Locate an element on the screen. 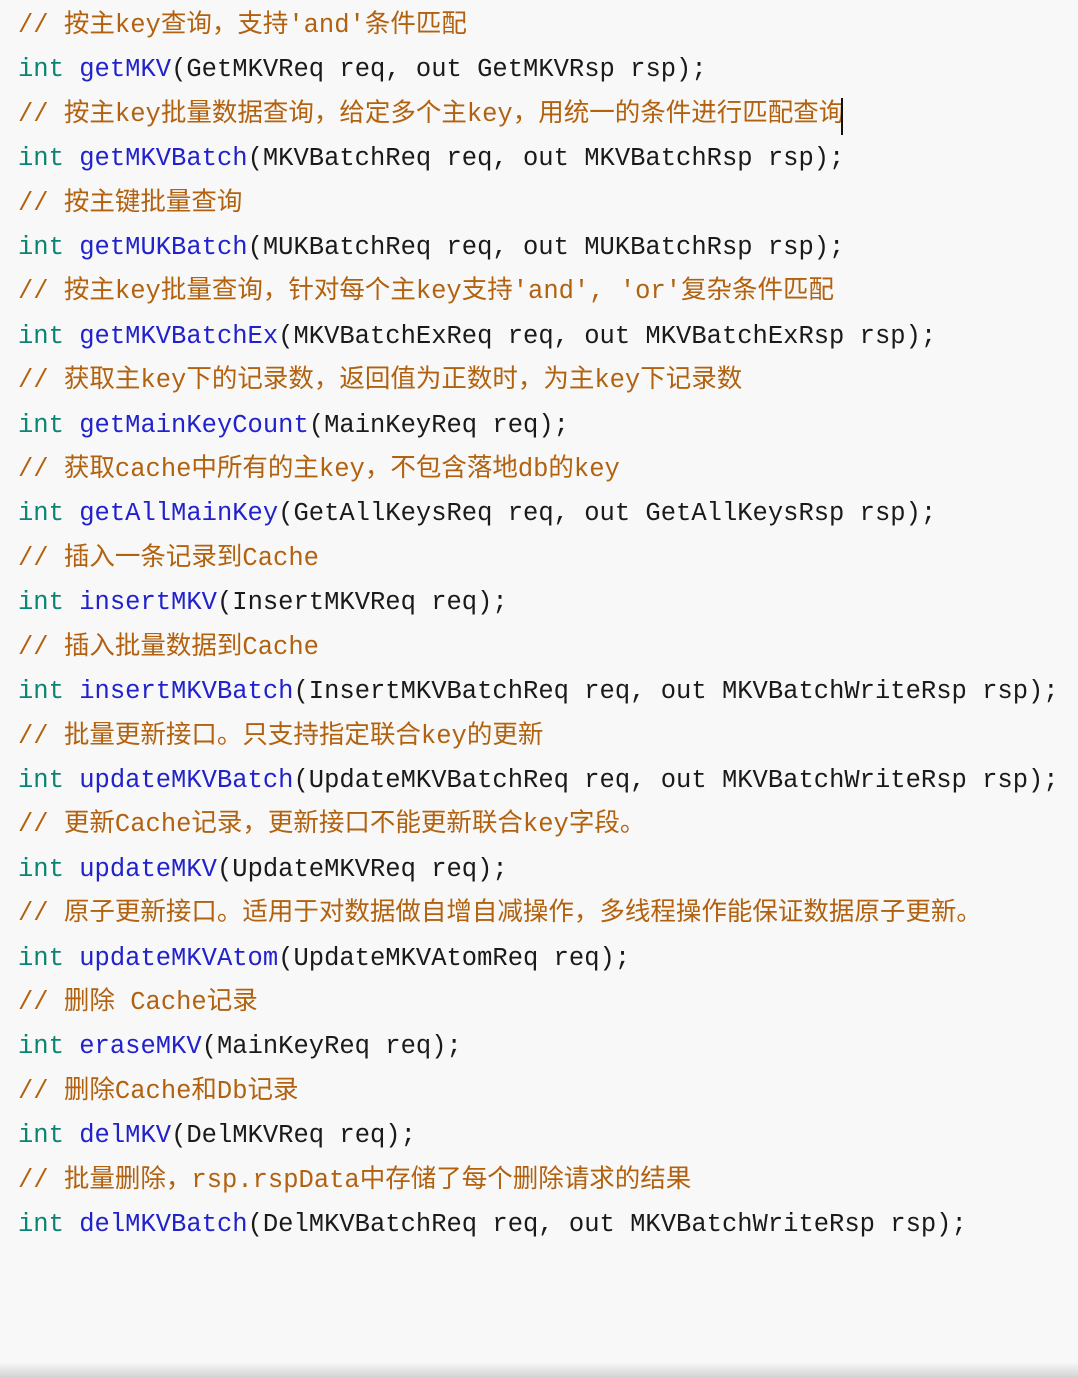 The height and width of the screenshot is (1378, 1078). bottom-edge-shadow is located at coordinates (539, 1370).